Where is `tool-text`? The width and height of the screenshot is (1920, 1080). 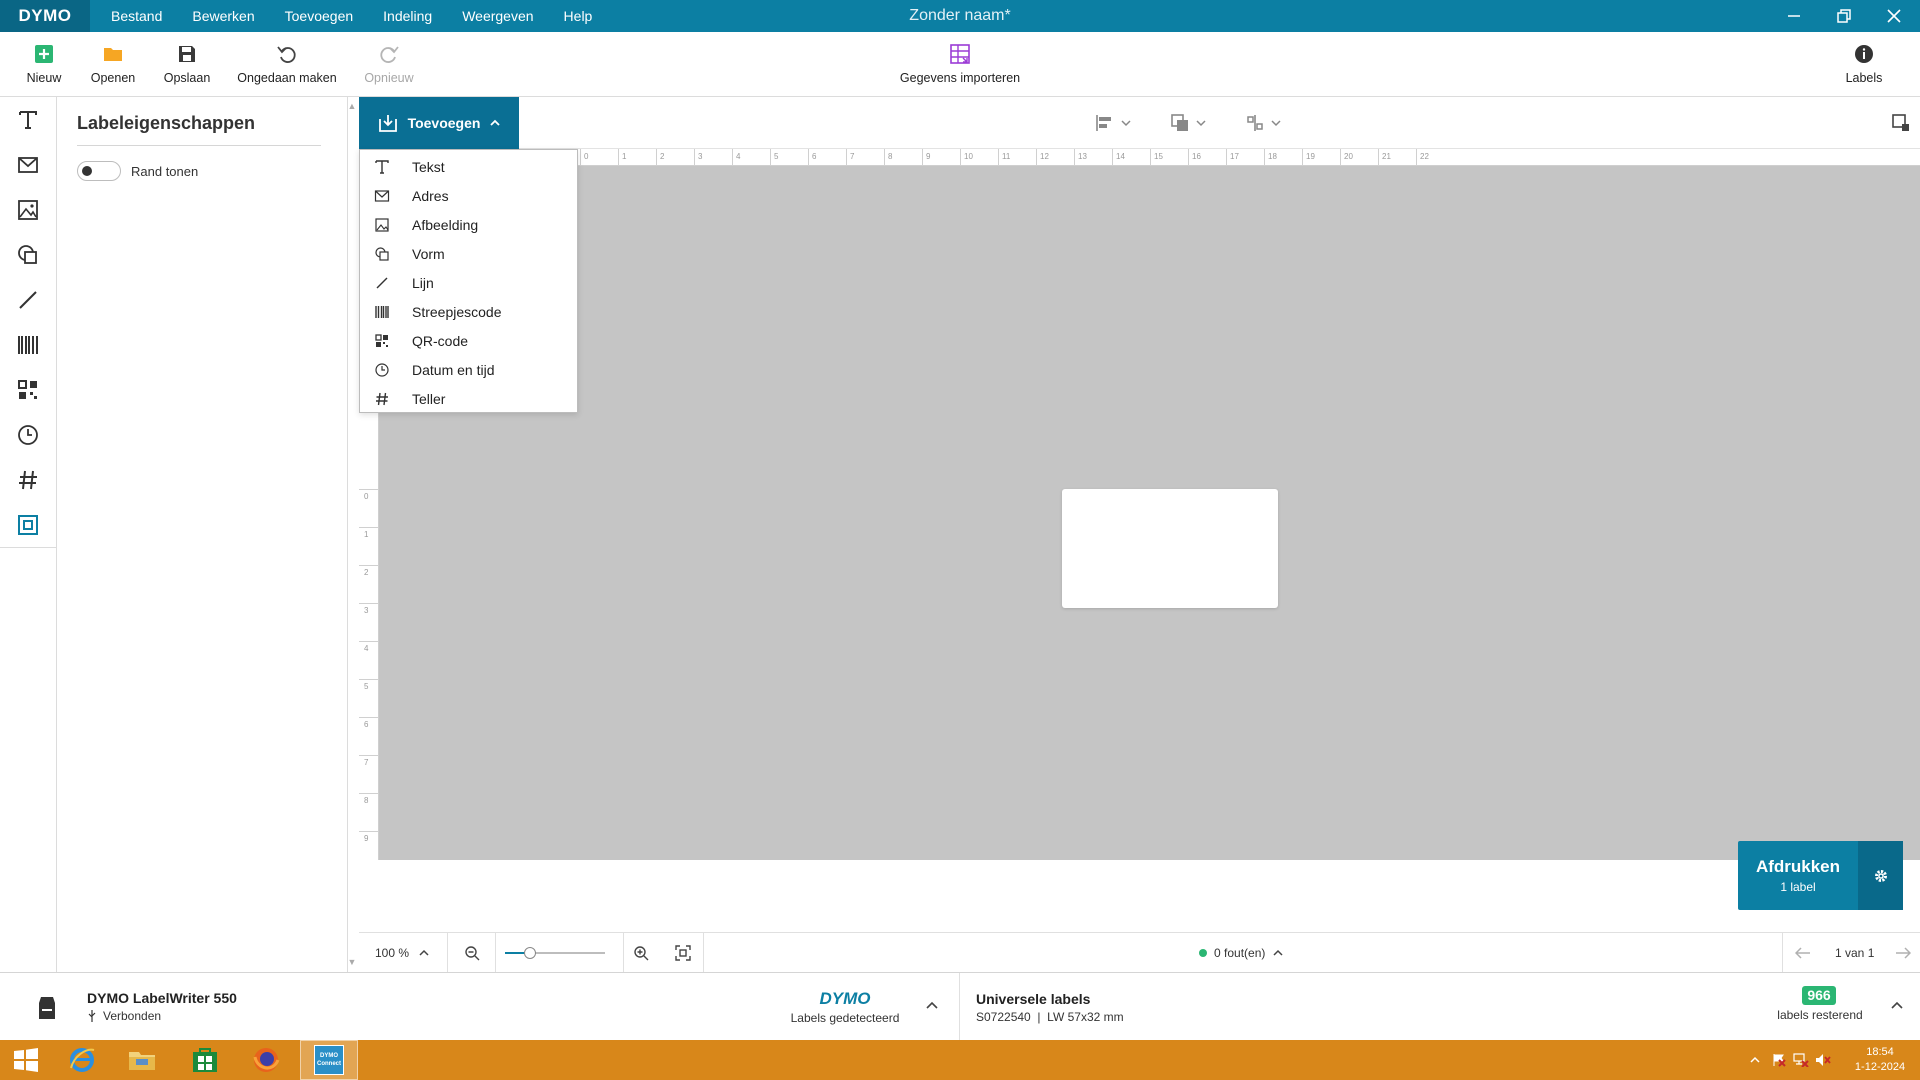 tool-text is located at coordinates (28, 119).